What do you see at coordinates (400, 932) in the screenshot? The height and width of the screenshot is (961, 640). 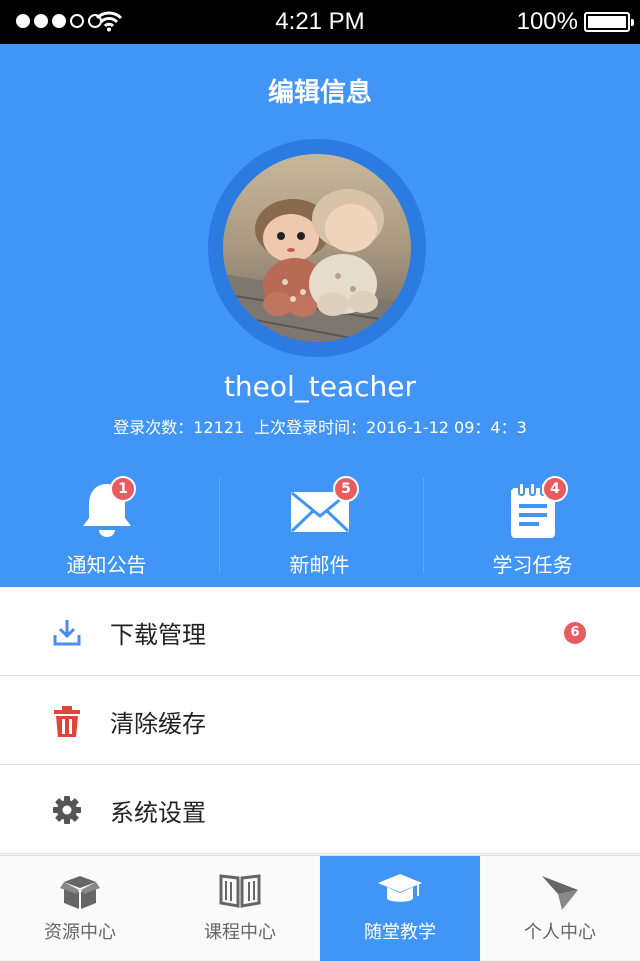 I see `tab-label: 随堂教学` at bounding box center [400, 932].